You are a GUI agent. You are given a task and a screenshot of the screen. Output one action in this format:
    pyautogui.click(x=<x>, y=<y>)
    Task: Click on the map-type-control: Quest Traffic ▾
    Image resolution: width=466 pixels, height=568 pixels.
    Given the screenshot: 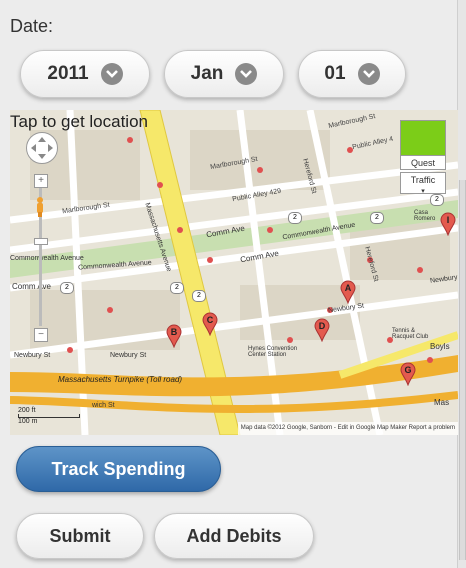 What is the action you would take?
    pyautogui.click(x=423, y=157)
    